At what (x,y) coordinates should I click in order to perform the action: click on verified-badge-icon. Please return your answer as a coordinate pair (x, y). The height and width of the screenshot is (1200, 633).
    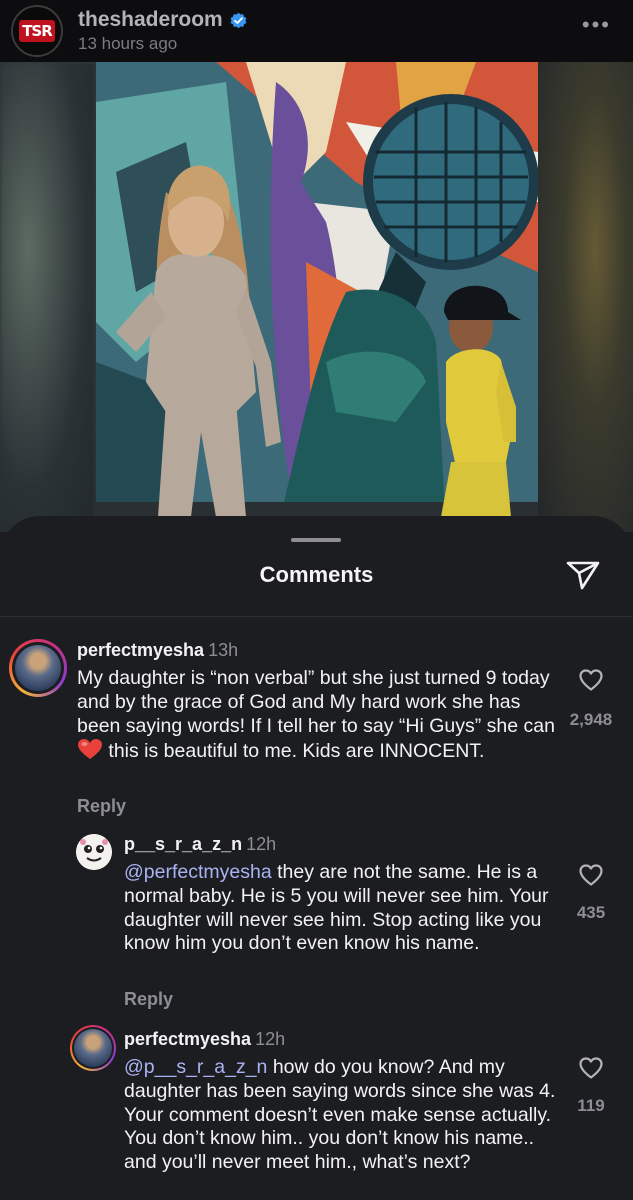
    Looking at the image, I should click on (238, 20).